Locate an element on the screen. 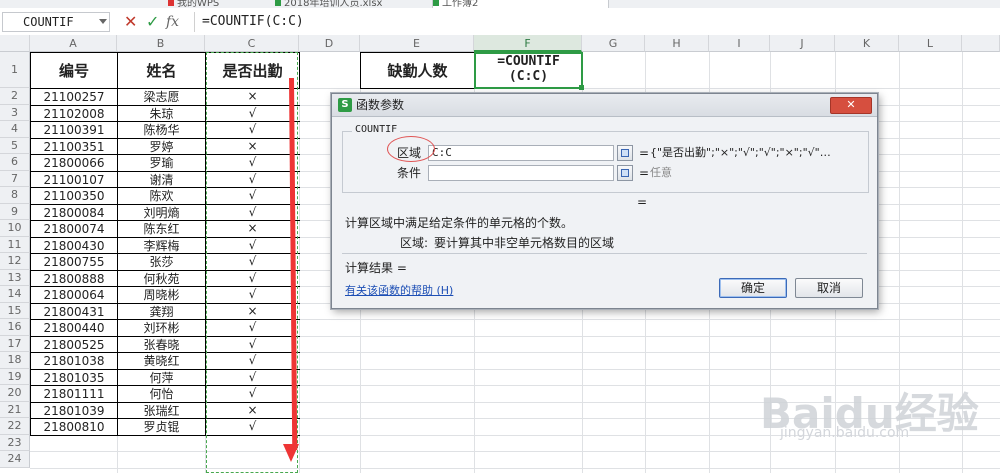  row-header-1: 1 is located at coordinates (15, 70).